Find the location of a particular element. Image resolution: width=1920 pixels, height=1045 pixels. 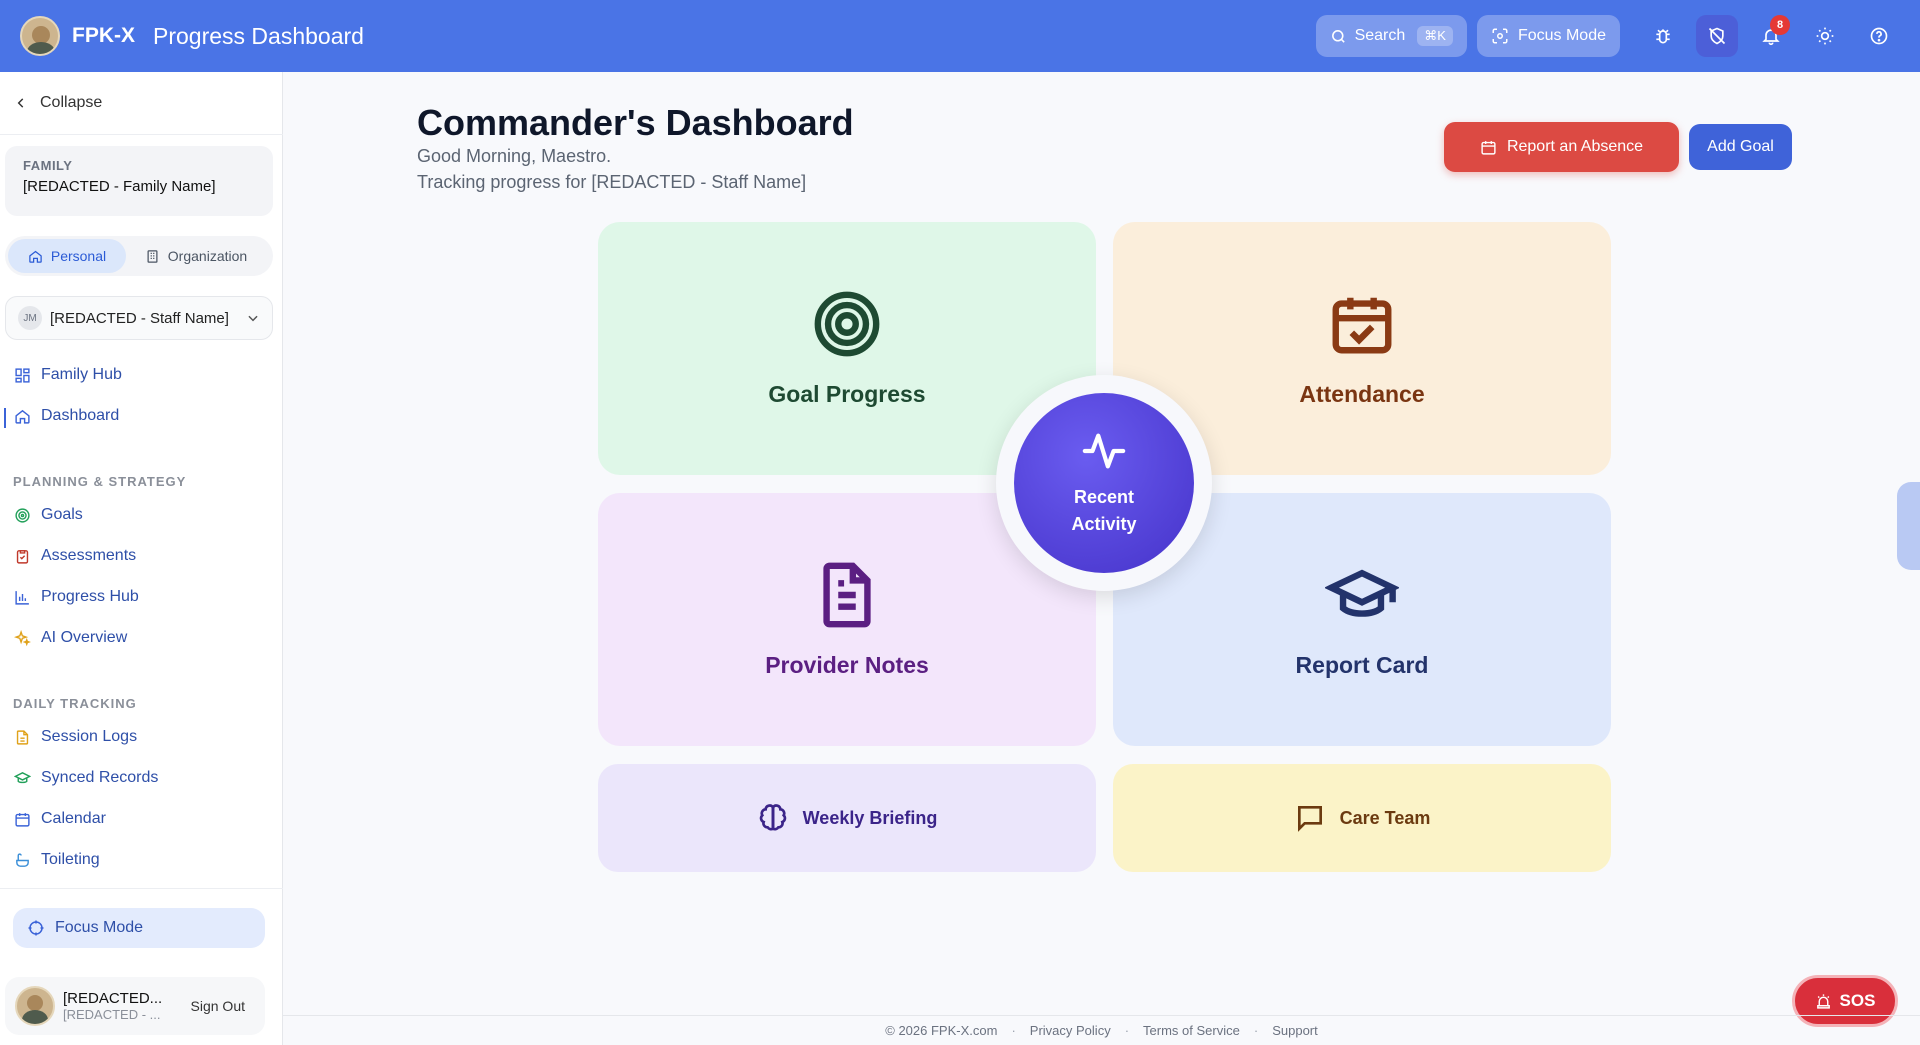

greeting-text: Good Morning, Maestro. is located at coordinates (514, 156).